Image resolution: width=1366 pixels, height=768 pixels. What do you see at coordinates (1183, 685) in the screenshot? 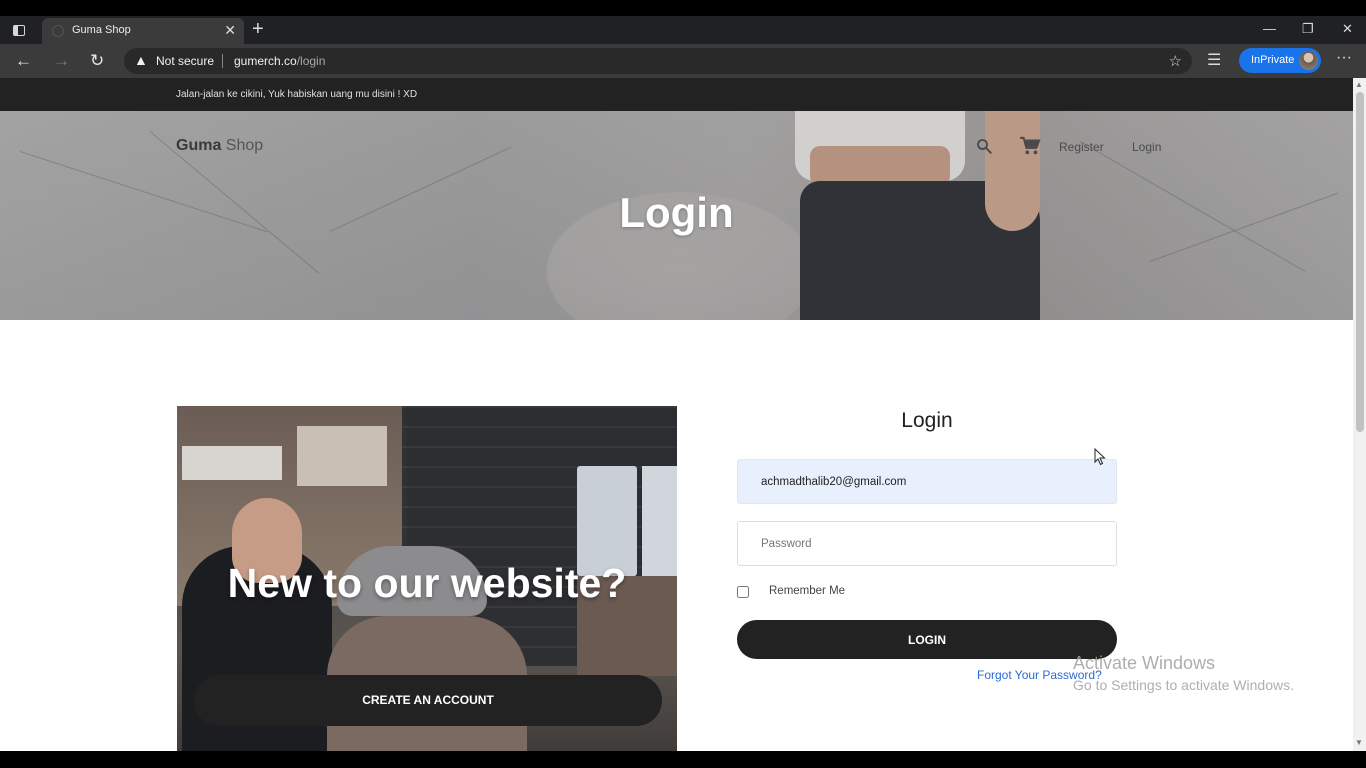
I see `watermark-subtitle: Go to Settings to activate Windows.` at bounding box center [1183, 685].